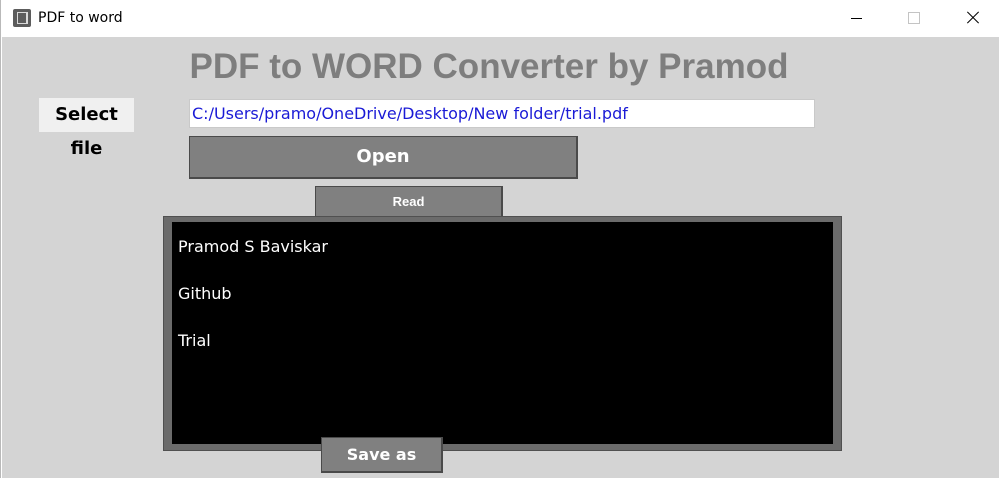 This screenshot has height=504, width=999. I want to click on file-path-input, so click(502, 113).